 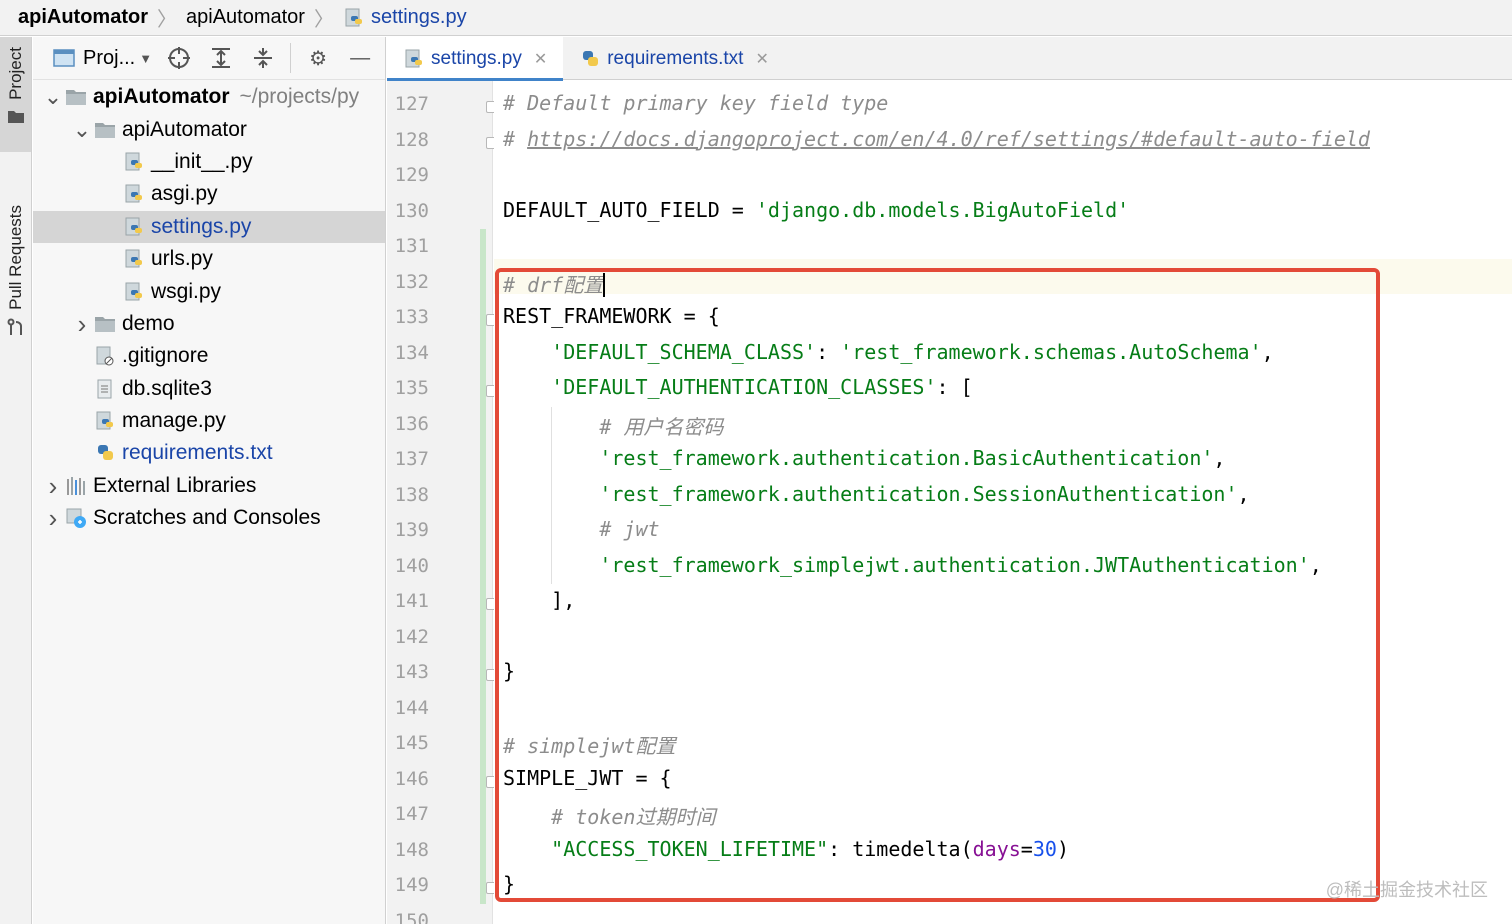 What do you see at coordinates (411, 636) in the screenshot?
I see `line-number: 142` at bounding box center [411, 636].